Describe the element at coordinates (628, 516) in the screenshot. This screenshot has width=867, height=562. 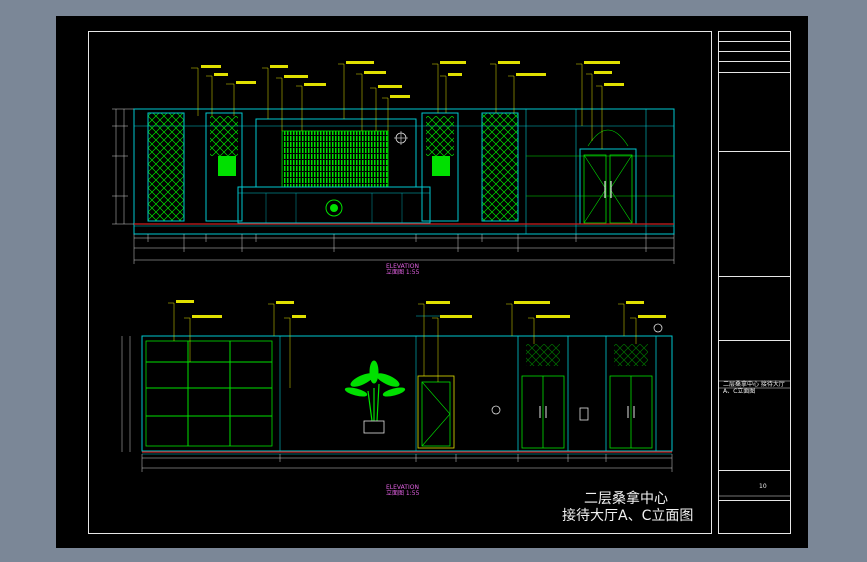
I see `sheet-title-line2: 接待大厅A、C立面图` at that location.